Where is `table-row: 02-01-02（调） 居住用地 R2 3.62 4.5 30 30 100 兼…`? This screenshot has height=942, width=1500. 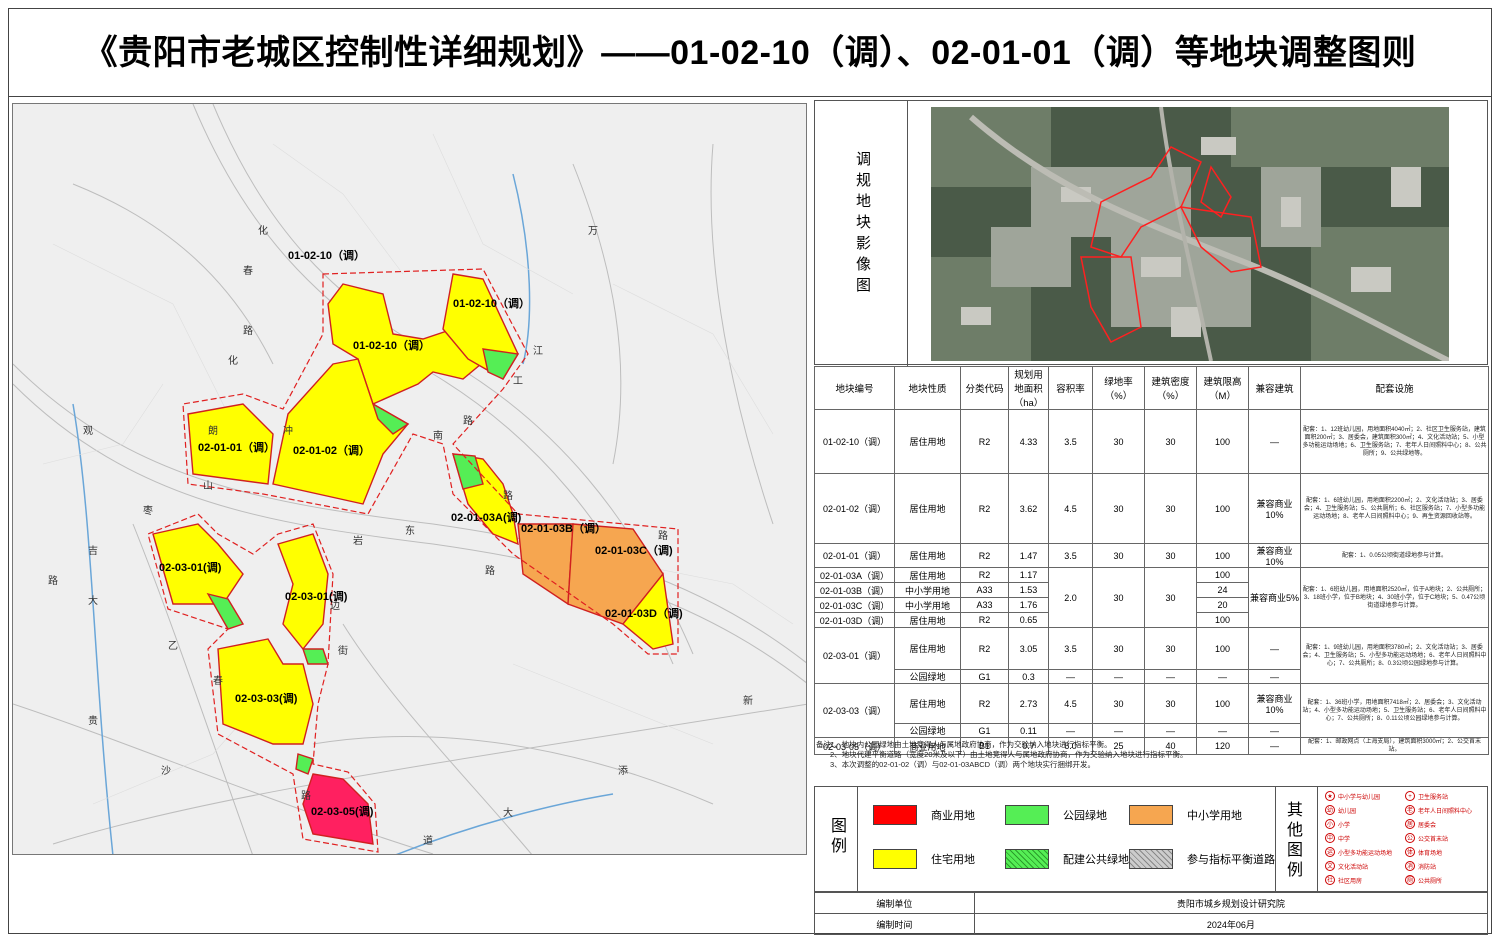
table-row: 02-01-02（调） 居住用地 R2 3.62 4.5 30 30 100 兼… is located at coordinates (1151, 508).